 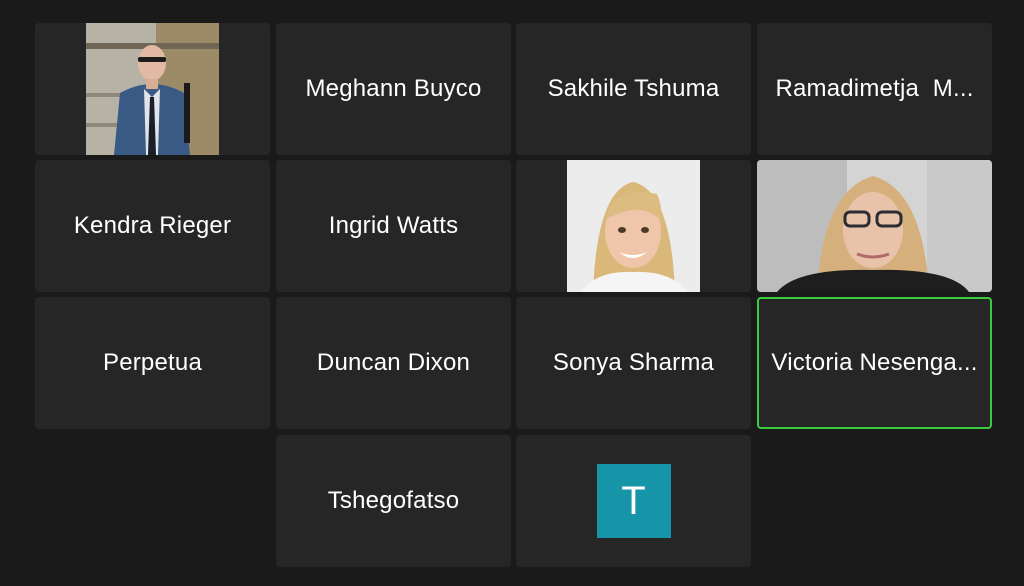 I want to click on avatar-initial: T, so click(x=633, y=500).